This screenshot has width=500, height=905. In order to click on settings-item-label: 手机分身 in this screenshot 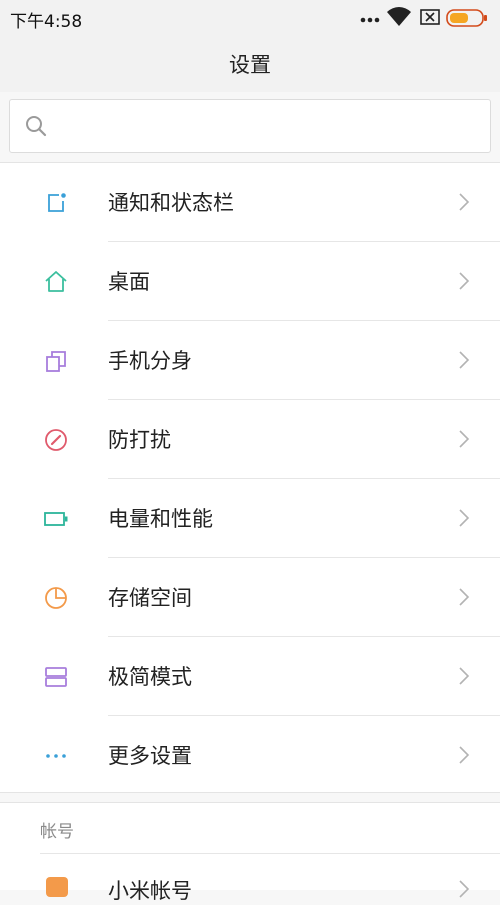, I will do `click(150, 361)`.